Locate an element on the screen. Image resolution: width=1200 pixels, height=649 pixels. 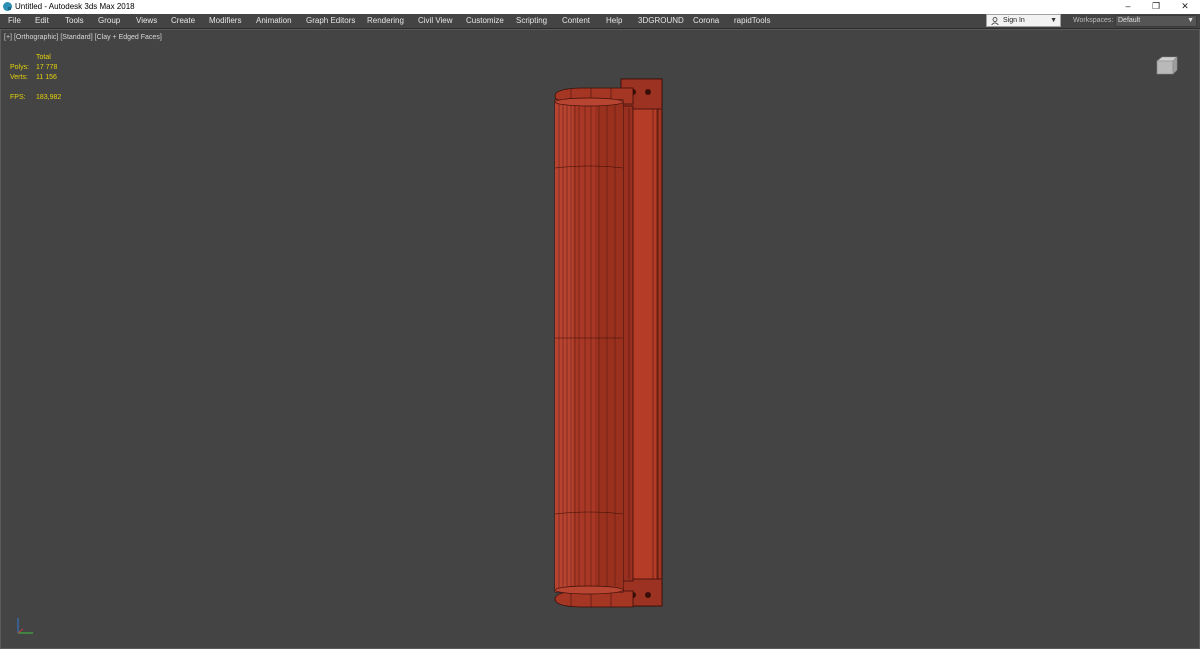
menu-customize: Customize is located at coordinates (485, 20).